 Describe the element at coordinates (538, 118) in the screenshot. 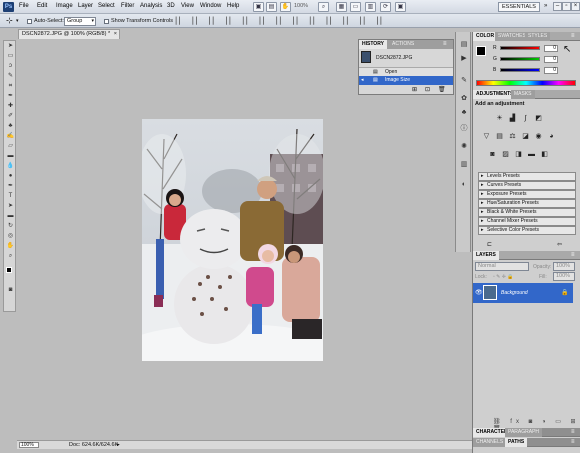

I see `exposure-icon: ◩` at that location.